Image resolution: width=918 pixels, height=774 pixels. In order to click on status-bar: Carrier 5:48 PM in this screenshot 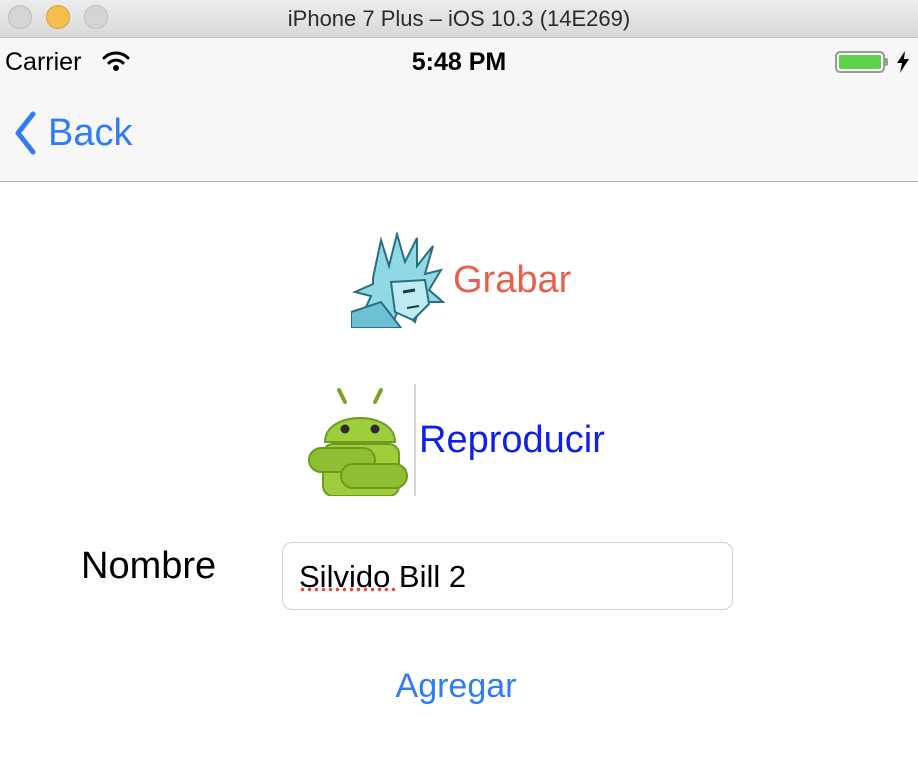, I will do `click(459, 61)`.